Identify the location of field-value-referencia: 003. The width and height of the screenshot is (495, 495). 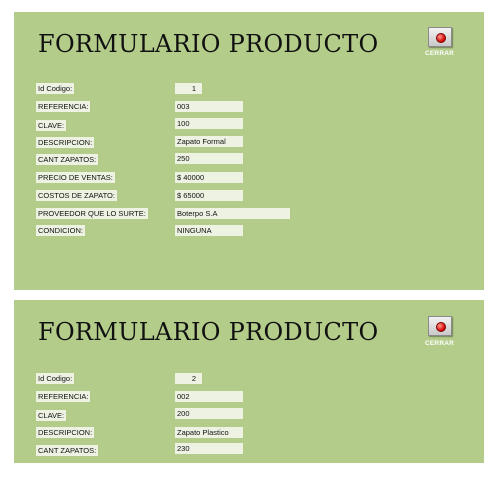
(209, 106).